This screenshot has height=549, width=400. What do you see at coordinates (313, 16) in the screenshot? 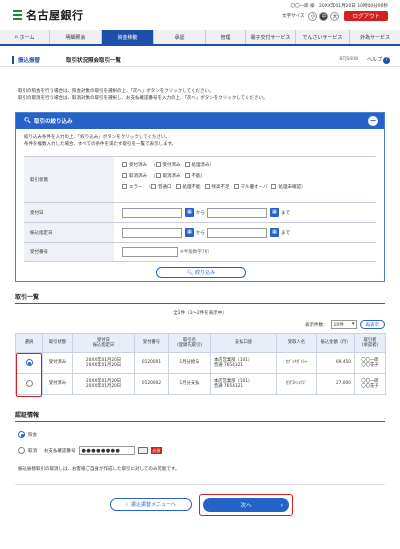
I see `font-size-small-button: 小` at bounding box center [313, 16].